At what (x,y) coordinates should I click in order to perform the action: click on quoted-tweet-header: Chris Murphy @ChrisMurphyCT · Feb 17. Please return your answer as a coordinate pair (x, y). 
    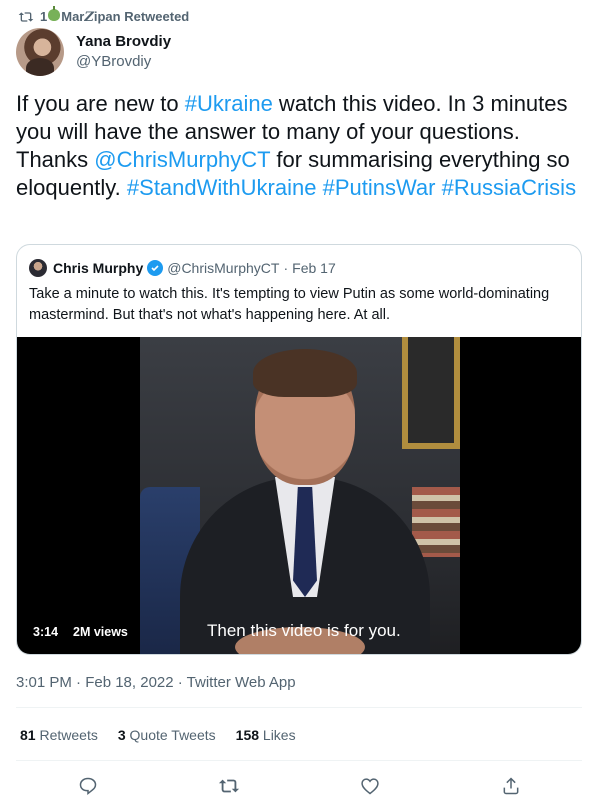
    Looking at the image, I should click on (182, 268).